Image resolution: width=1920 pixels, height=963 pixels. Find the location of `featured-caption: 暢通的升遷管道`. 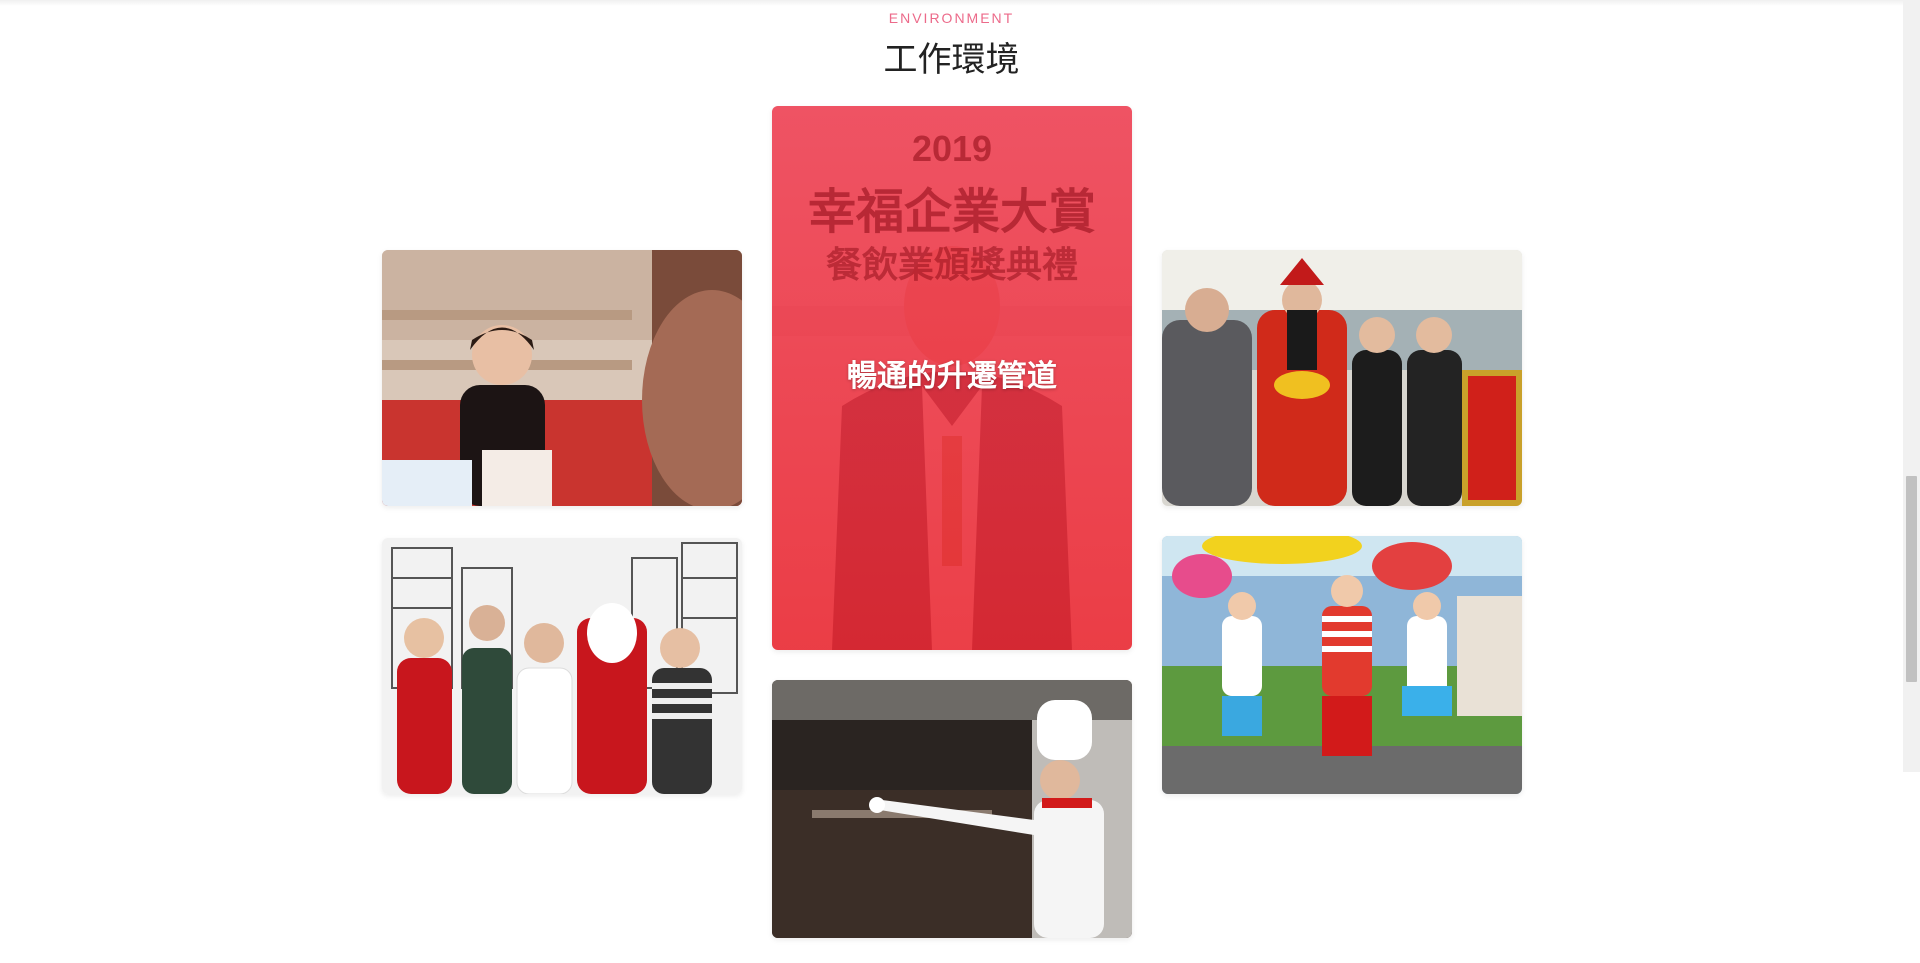

featured-caption: 暢通的升遷管道 is located at coordinates (952, 376).